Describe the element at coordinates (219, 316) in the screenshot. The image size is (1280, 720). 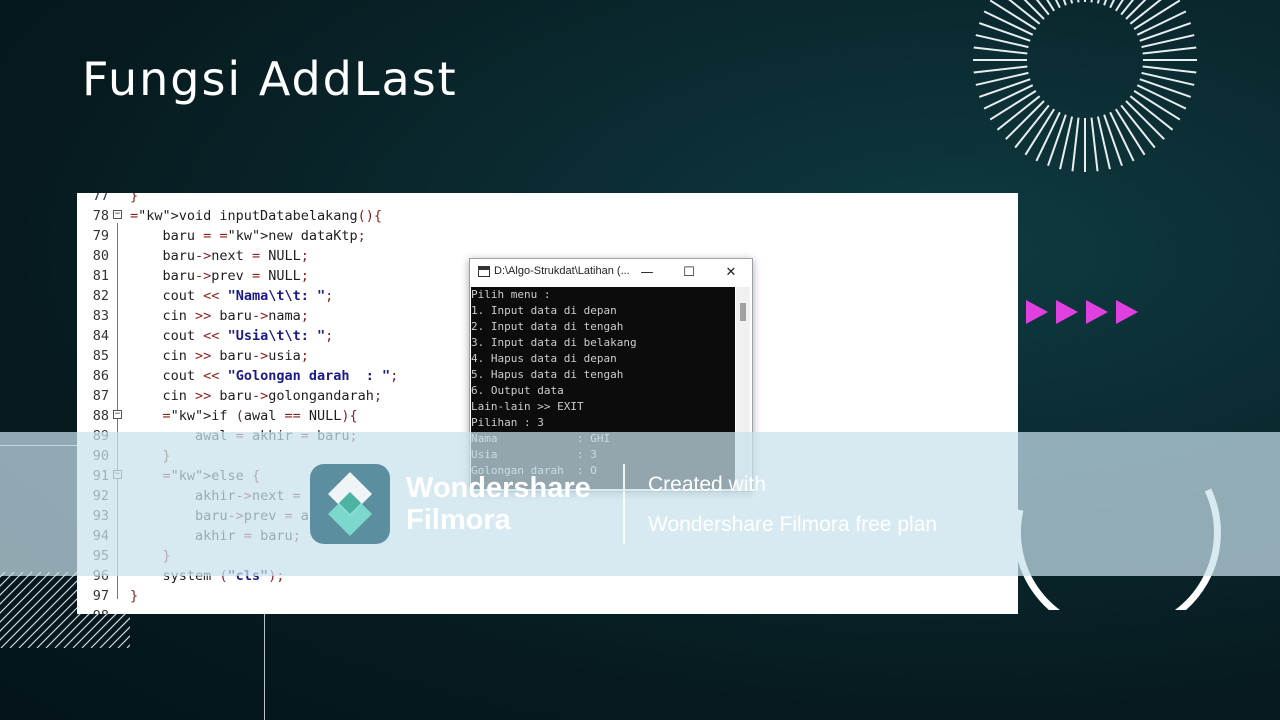
I see `code-text: cin >> baru->nama;` at that location.